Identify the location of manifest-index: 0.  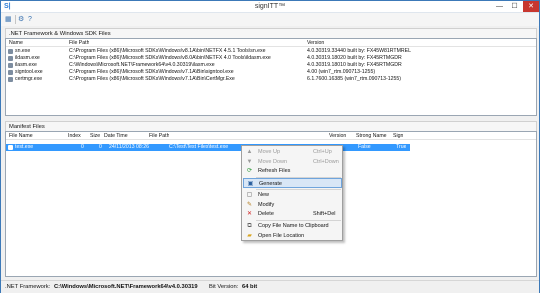
(82, 147).